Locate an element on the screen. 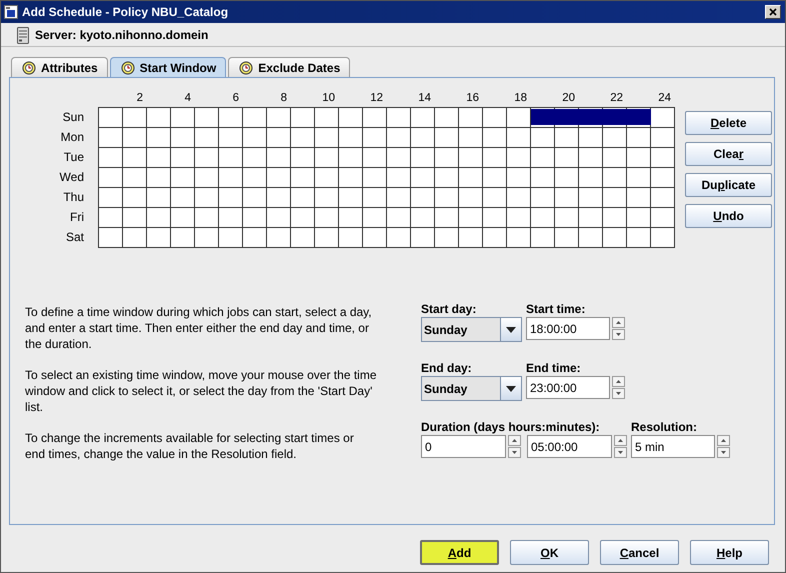 The height and width of the screenshot is (573, 786). hour-label: 24 is located at coordinates (664, 98).